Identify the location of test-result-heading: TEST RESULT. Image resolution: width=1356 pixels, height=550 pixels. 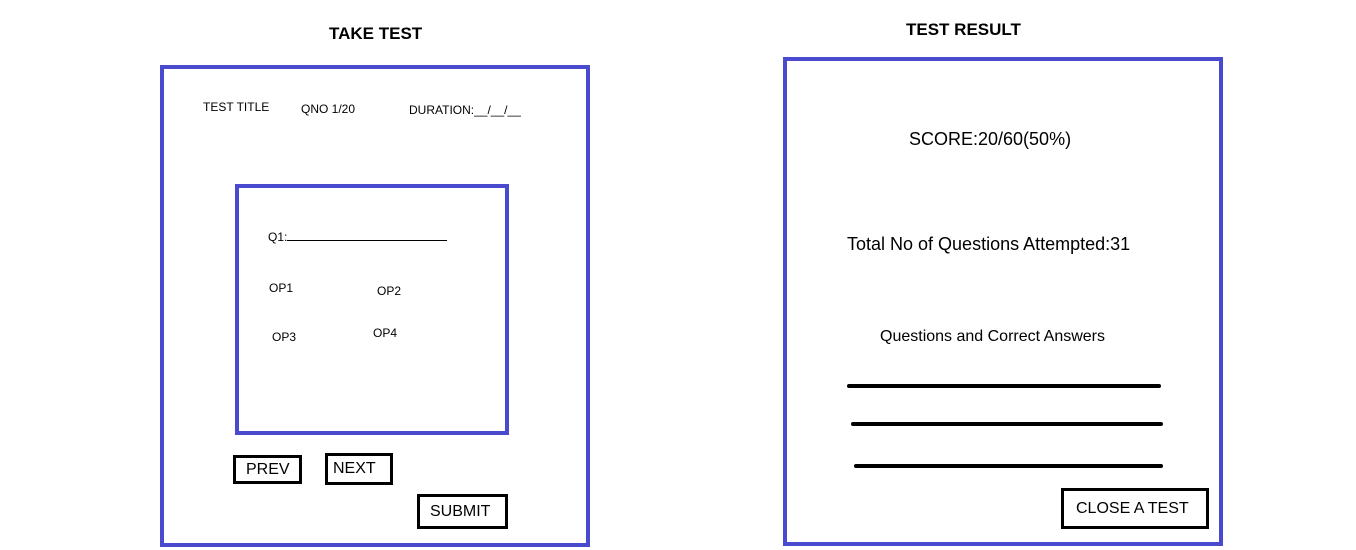
(963, 29).